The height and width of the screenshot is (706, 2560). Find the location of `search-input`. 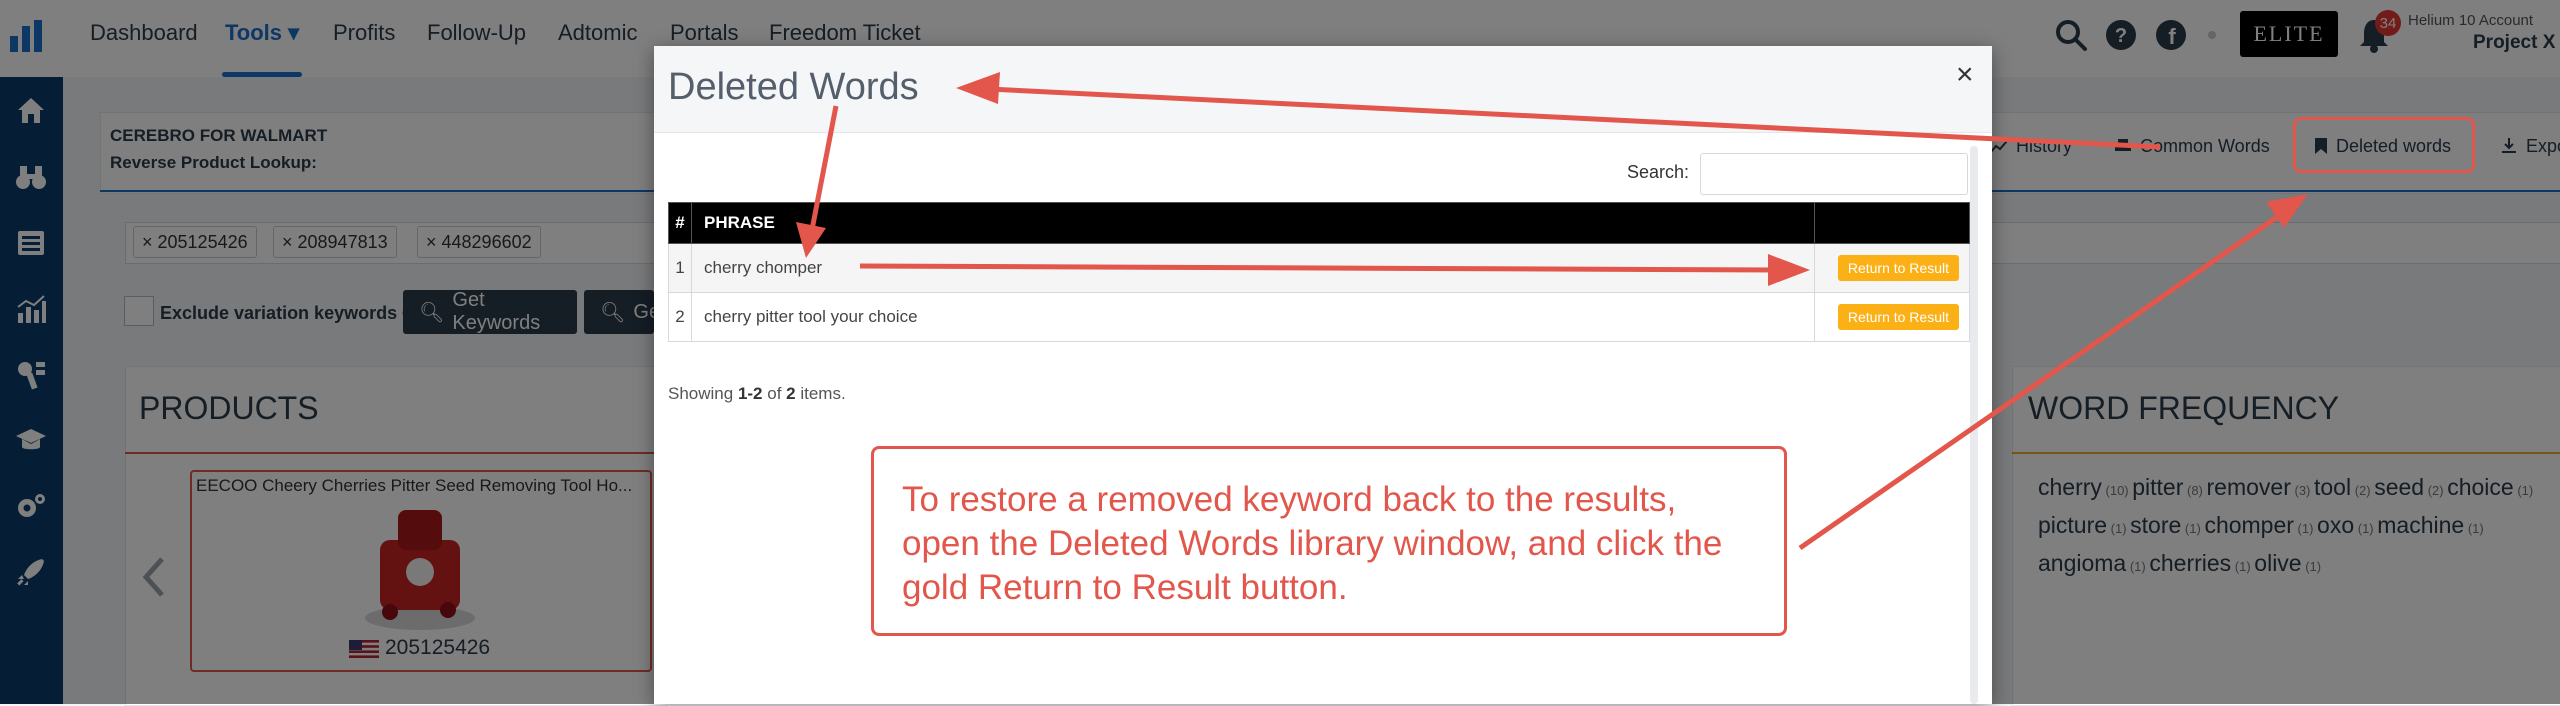

search-input is located at coordinates (1834, 174).